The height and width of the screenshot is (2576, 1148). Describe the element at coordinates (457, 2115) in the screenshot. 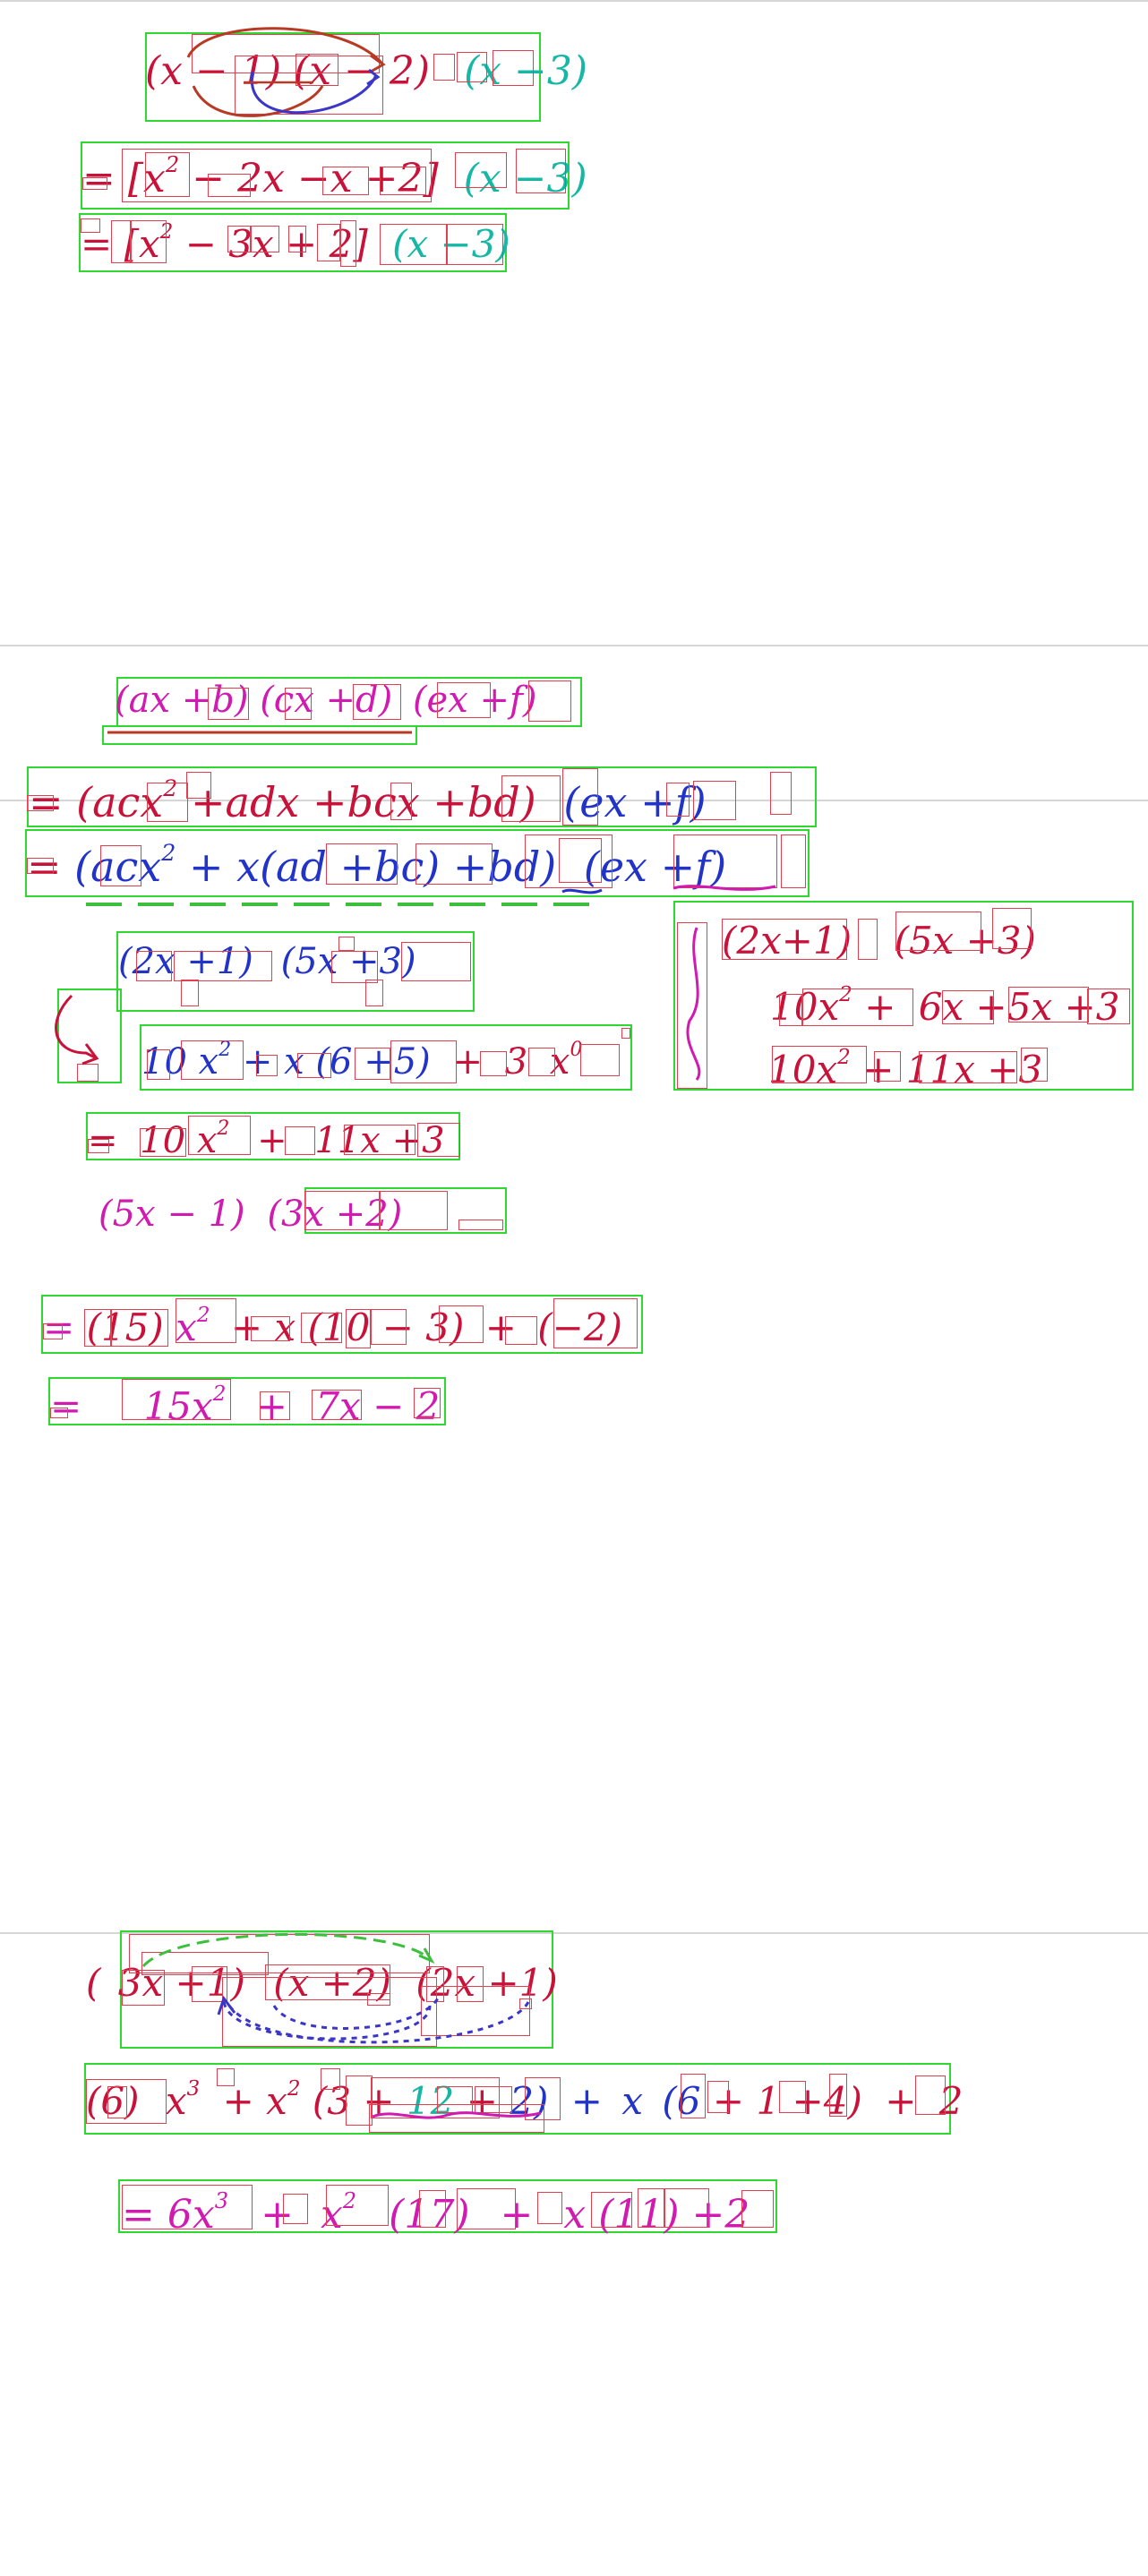

I see `underline-stroke` at that location.